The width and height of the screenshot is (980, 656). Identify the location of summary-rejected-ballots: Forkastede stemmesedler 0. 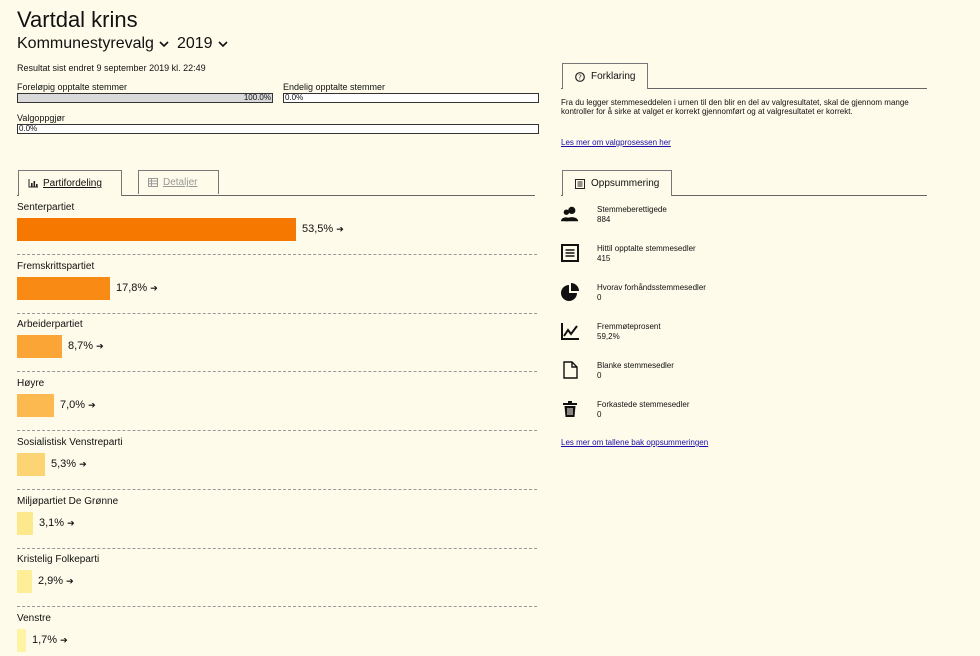
(741, 415).